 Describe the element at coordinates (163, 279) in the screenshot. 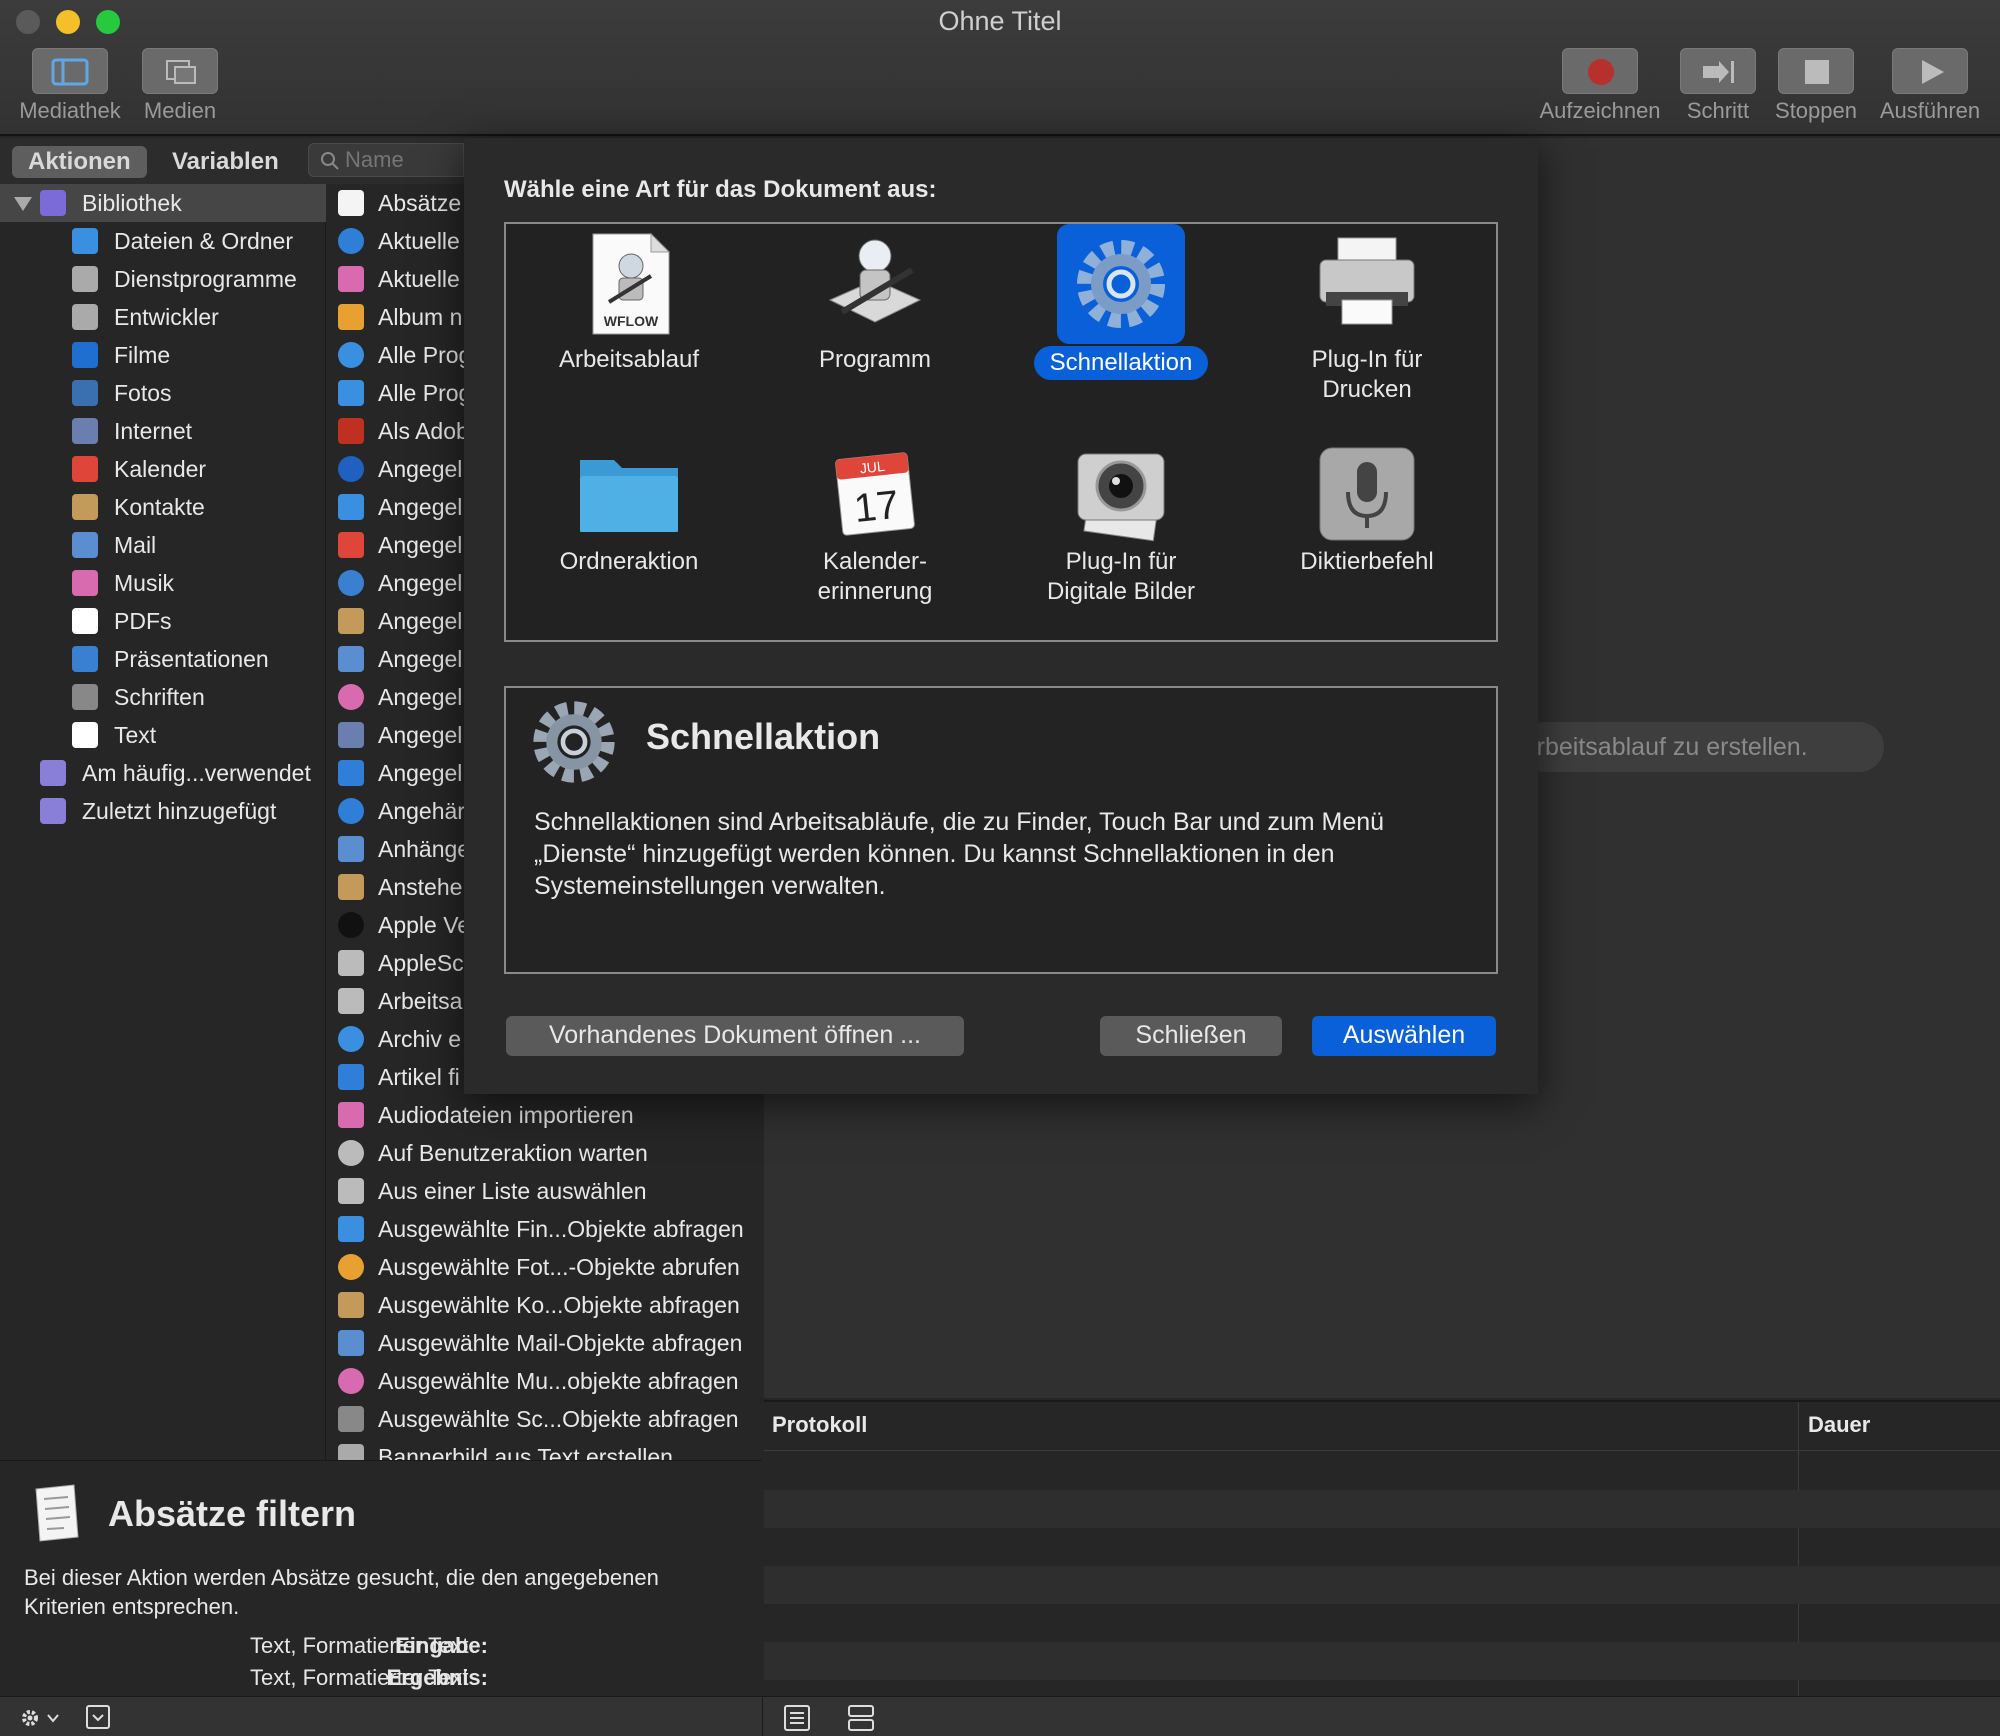

I see `library-item: Dienstprogramme` at that location.